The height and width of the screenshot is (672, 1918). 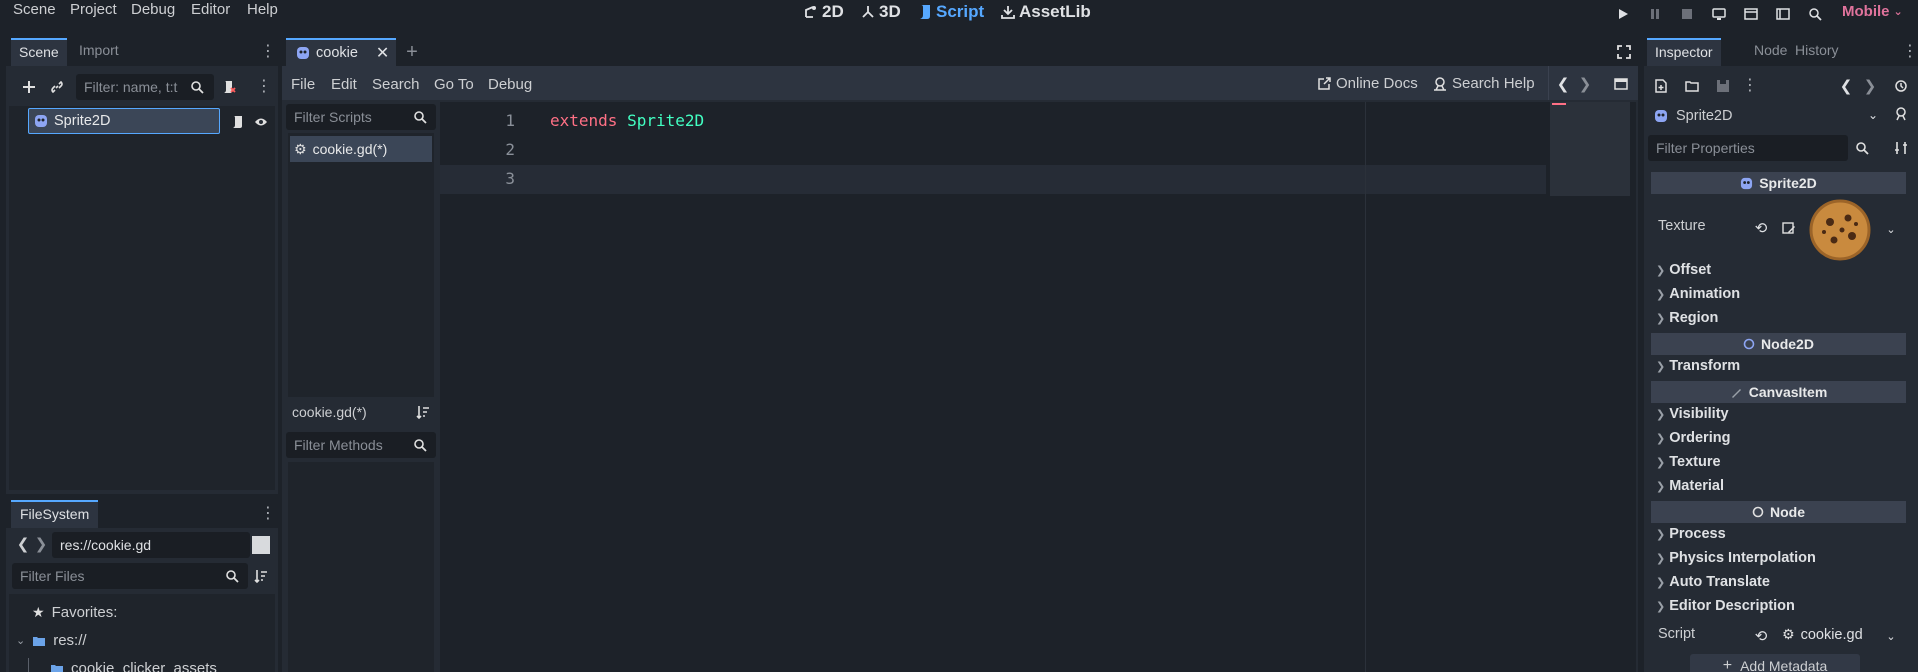 I want to click on section-node2d: Node2D, so click(x=1778, y=344).